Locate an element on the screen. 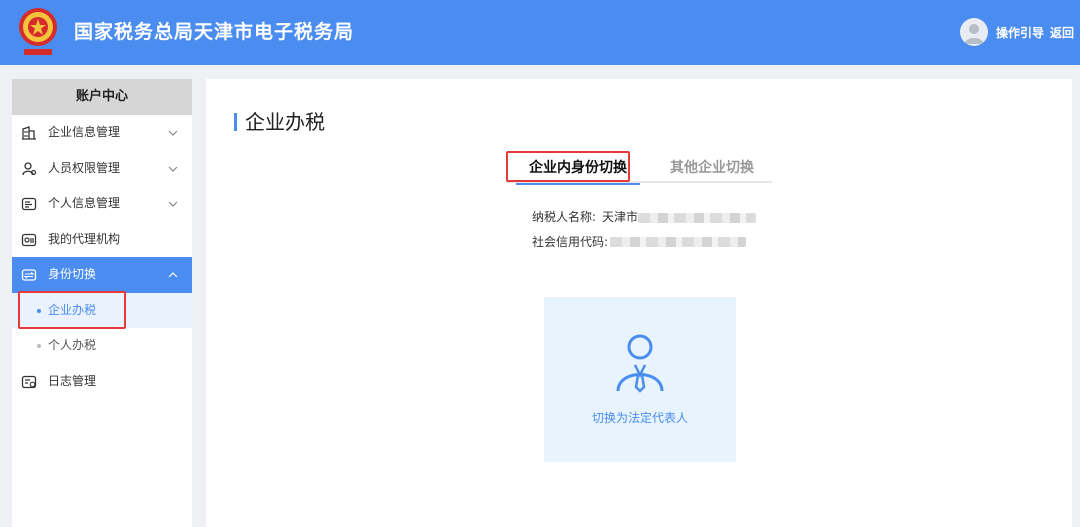  sidebar-item-personnel-permissions: 人员权限管理 is located at coordinates (102, 169).